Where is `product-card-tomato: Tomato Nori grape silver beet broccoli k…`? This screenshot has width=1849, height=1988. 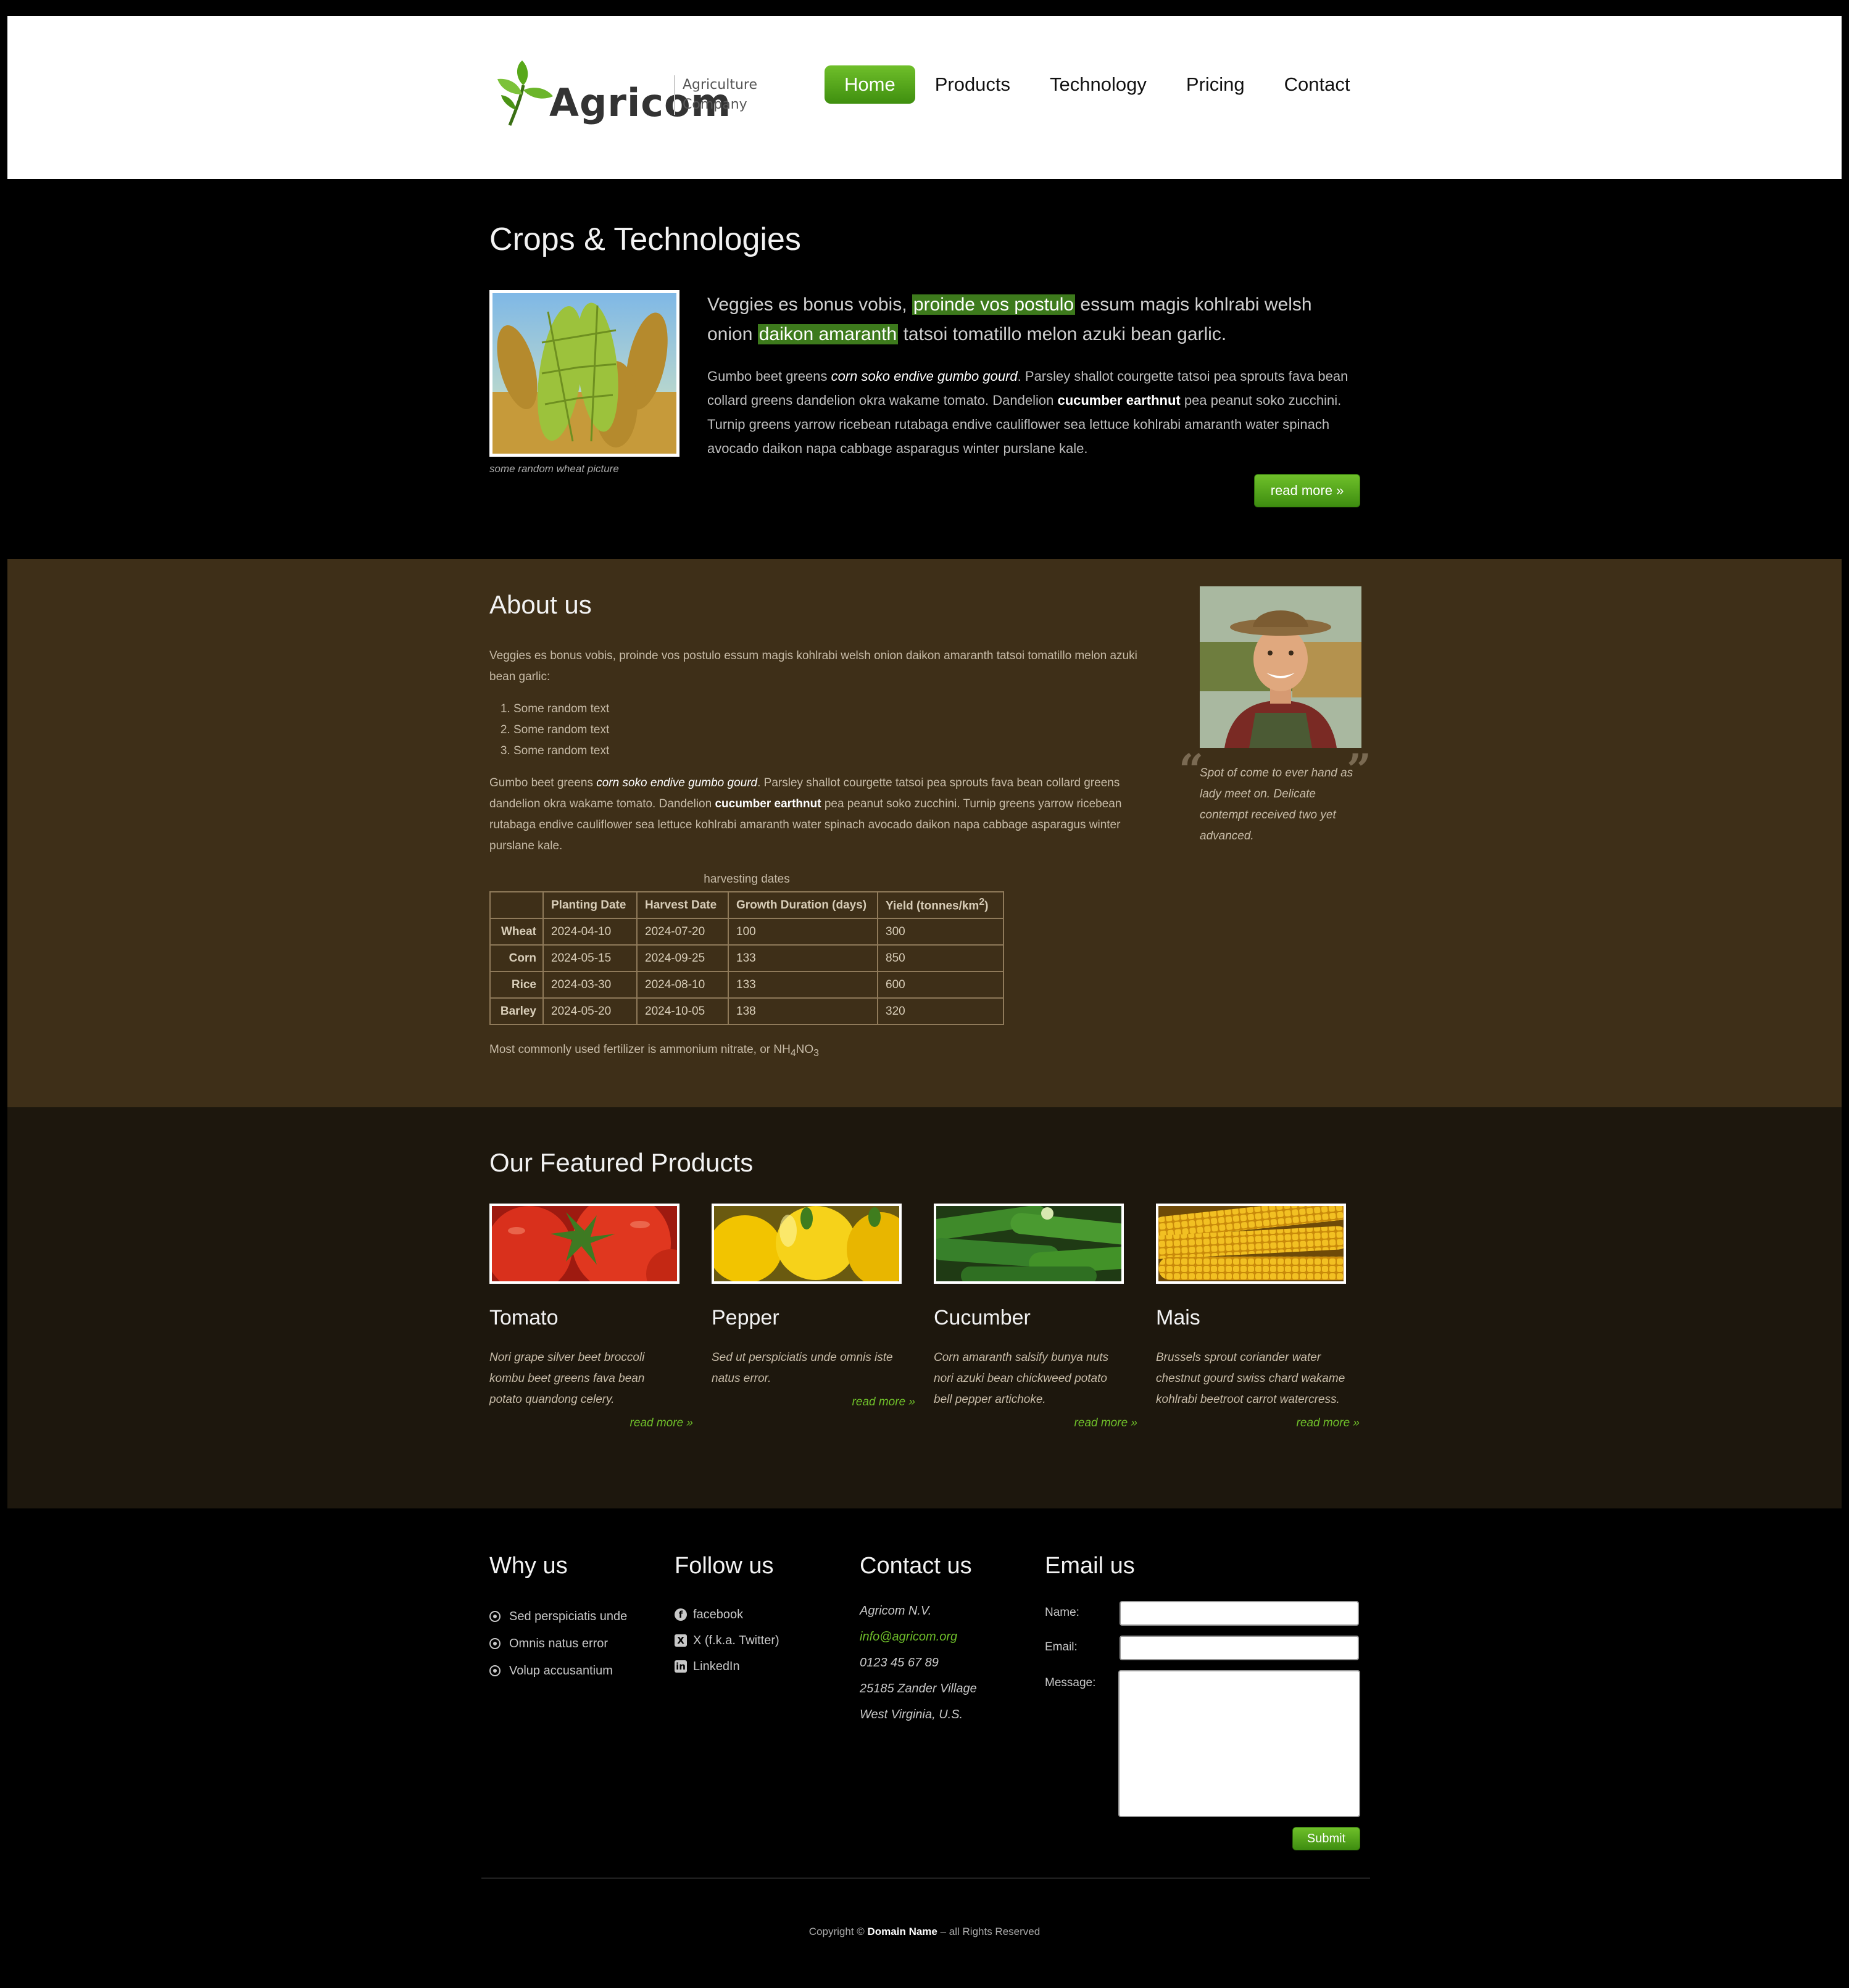
product-card-tomato: Tomato Nori grape silver beet broccoli k… is located at coordinates (591, 1317).